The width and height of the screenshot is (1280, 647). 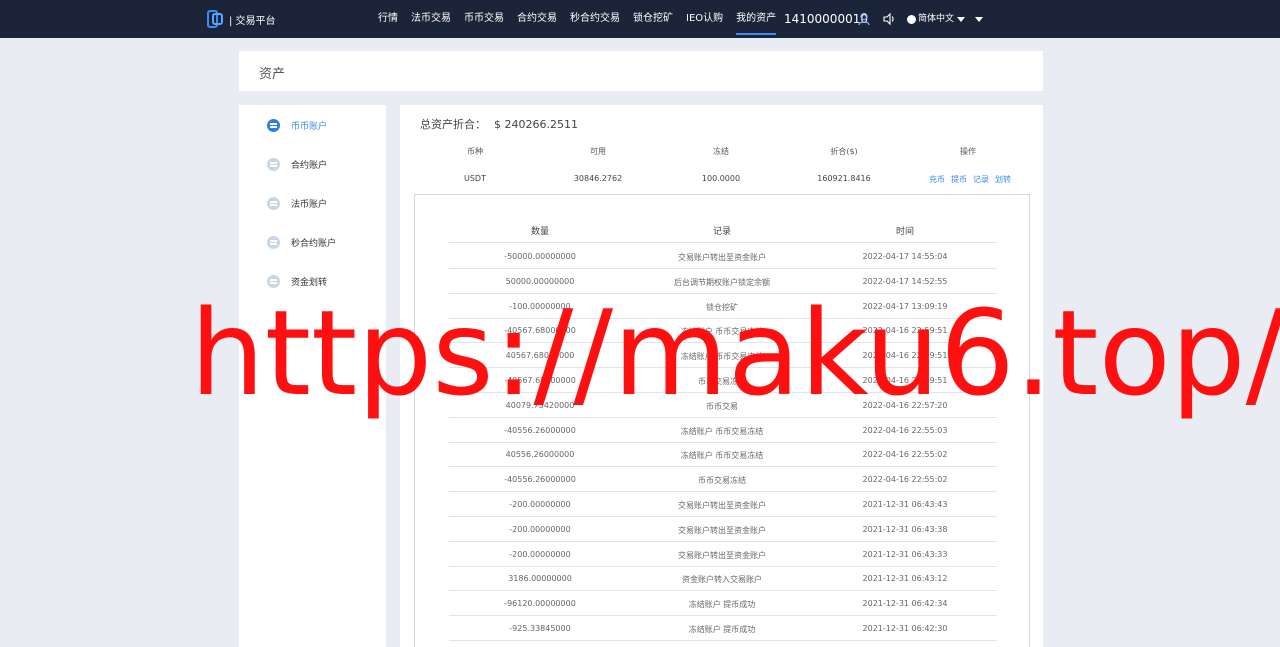 I want to click on column-header-time: 时间, so click(x=904, y=232).